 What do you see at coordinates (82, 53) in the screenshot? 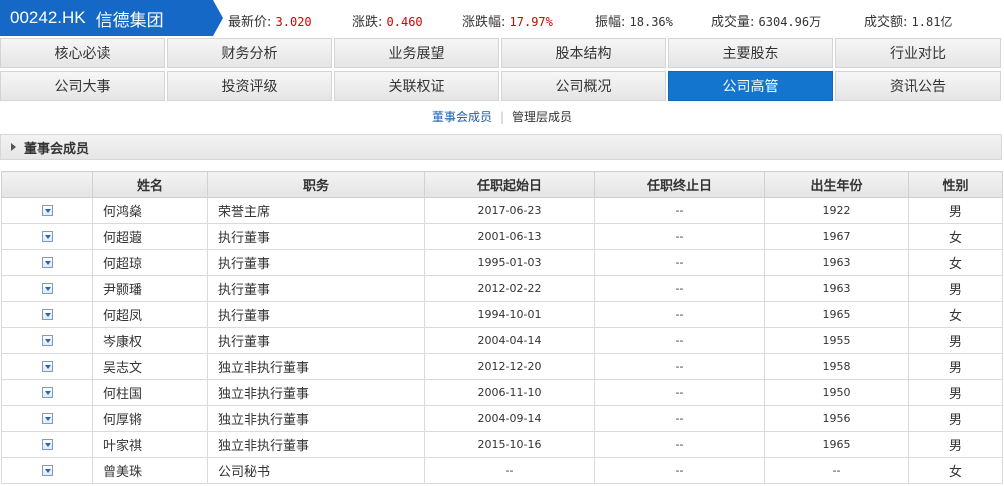
I see `tab-core-reading: 核心必读` at bounding box center [82, 53].